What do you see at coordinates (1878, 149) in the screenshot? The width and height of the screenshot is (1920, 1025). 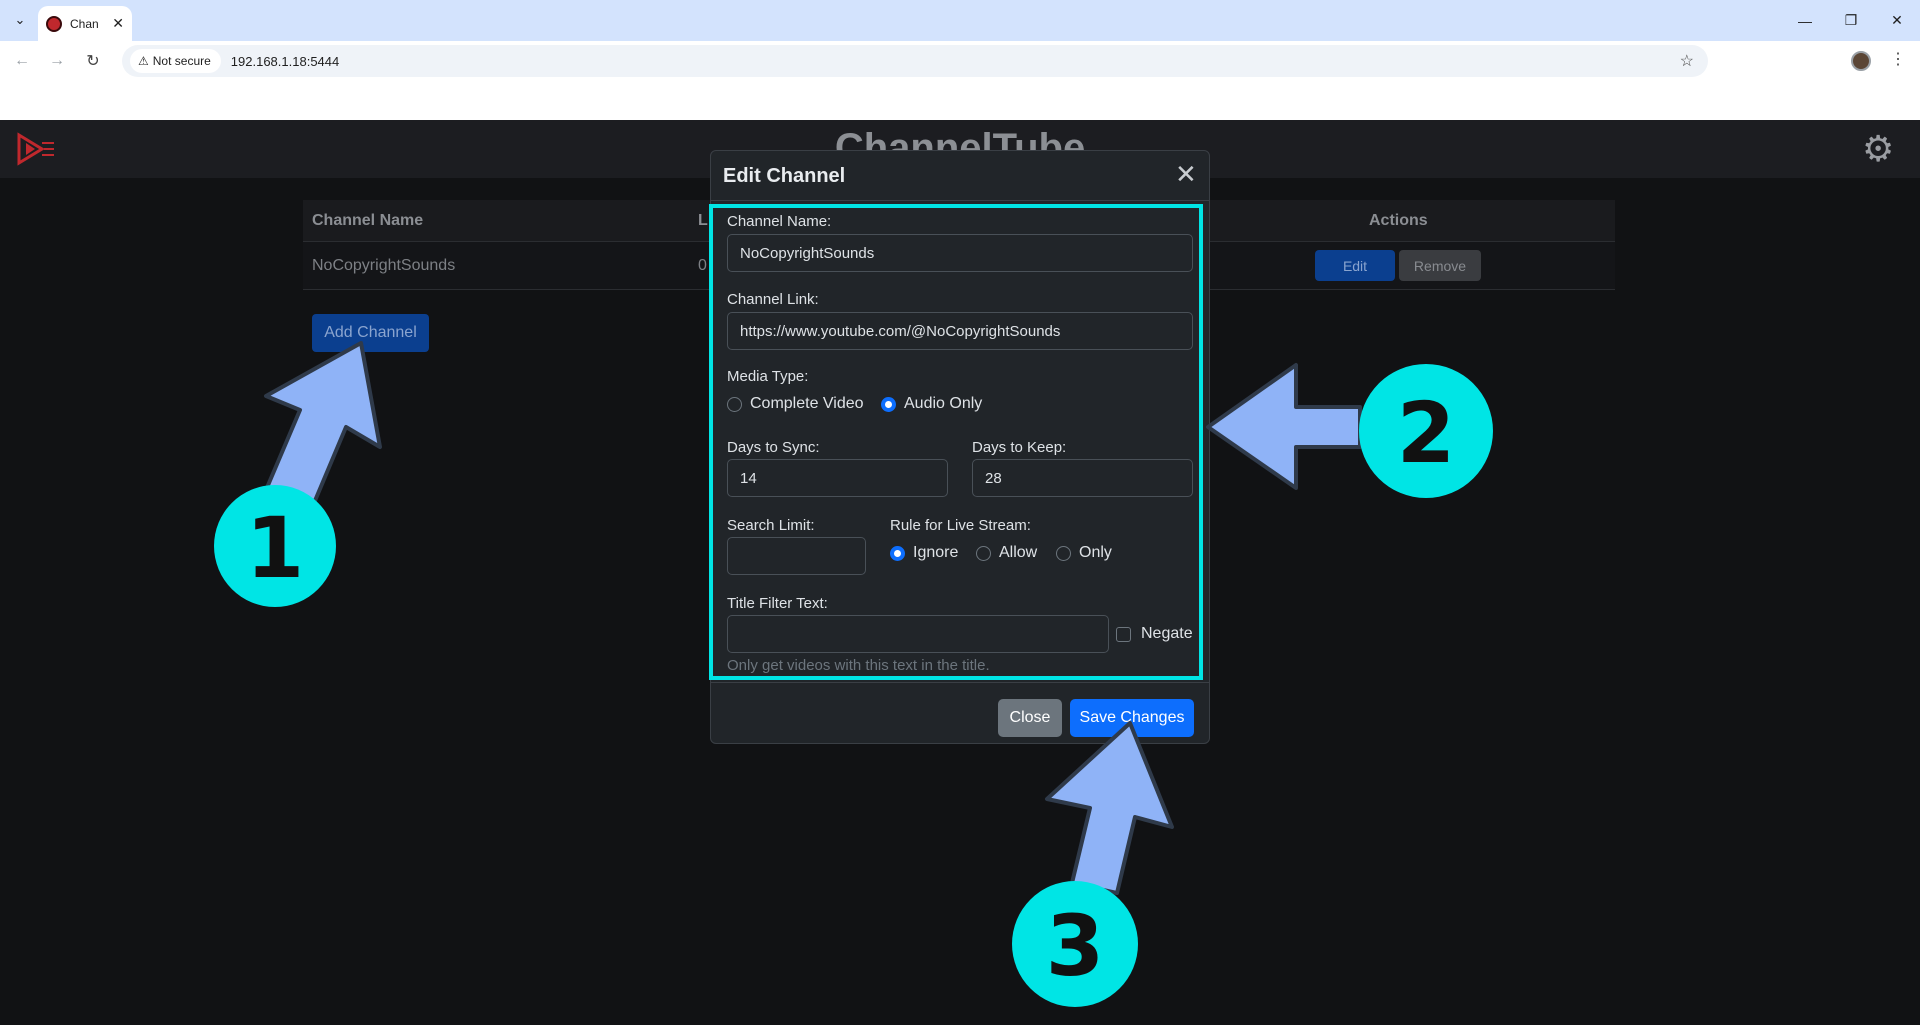 I see `settings-gear-icon: ⚙` at bounding box center [1878, 149].